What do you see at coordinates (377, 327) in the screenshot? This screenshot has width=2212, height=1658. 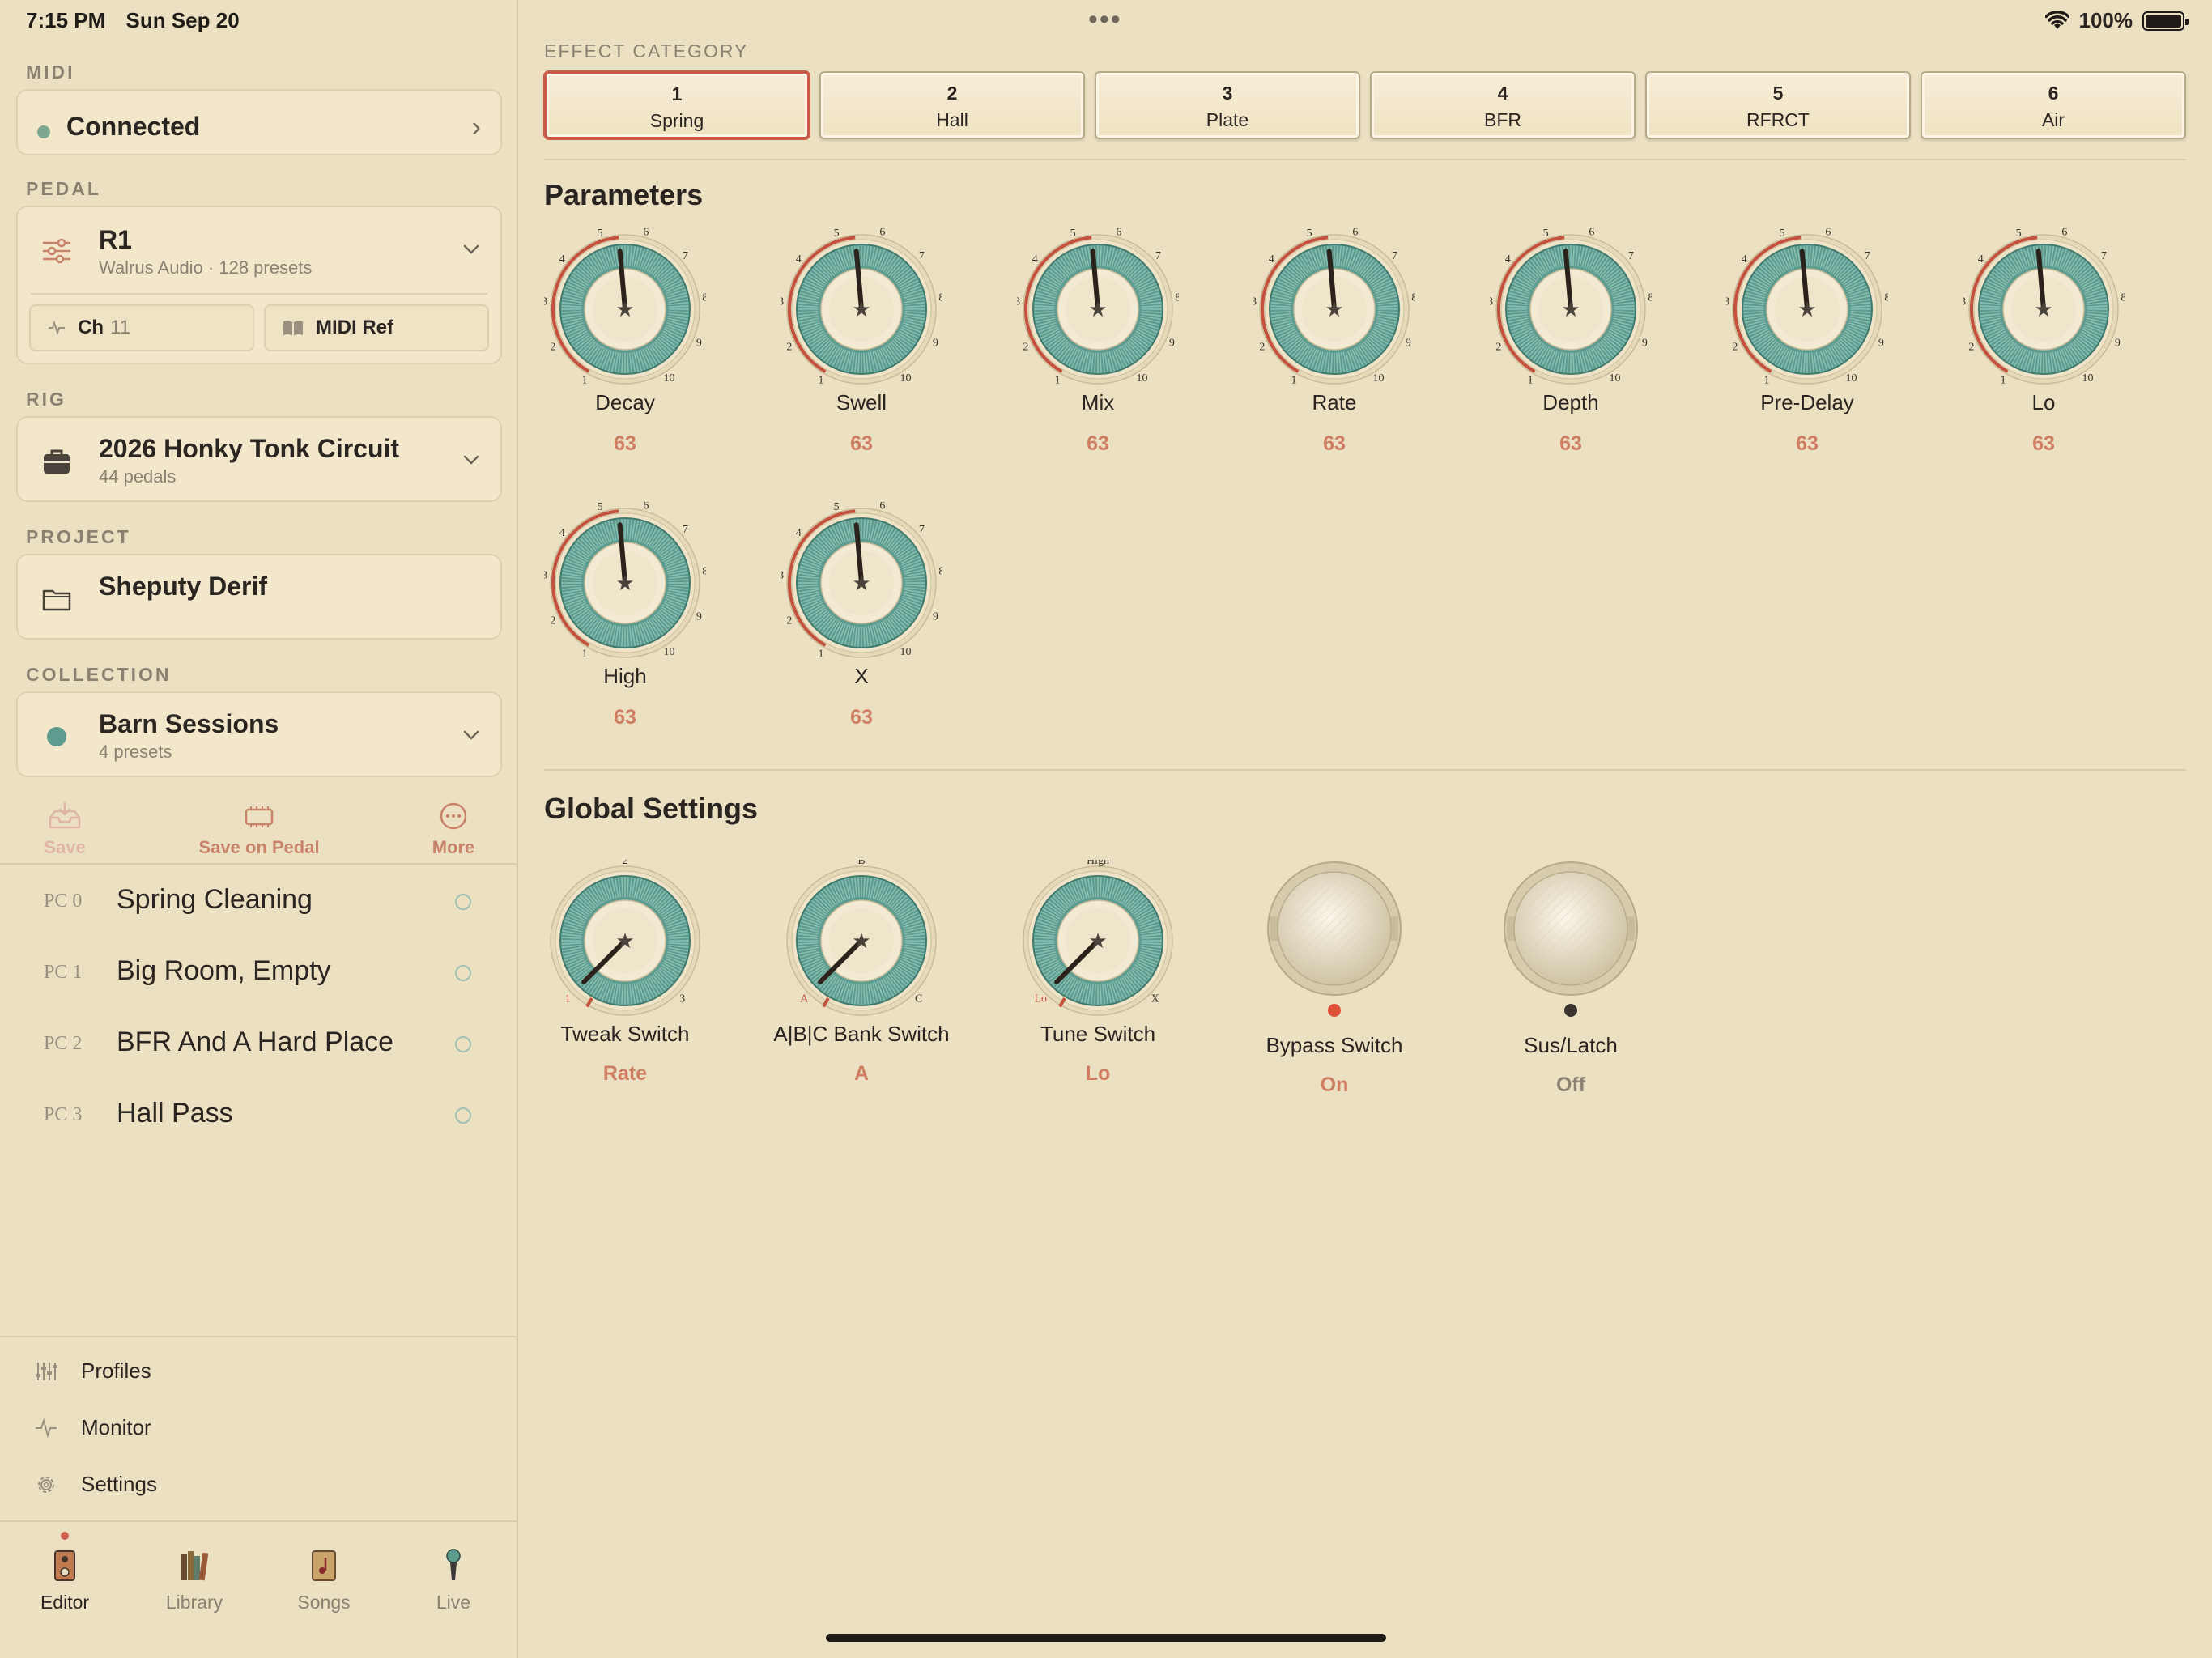 I see `midi-ref-button: MIDI Ref` at bounding box center [377, 327].